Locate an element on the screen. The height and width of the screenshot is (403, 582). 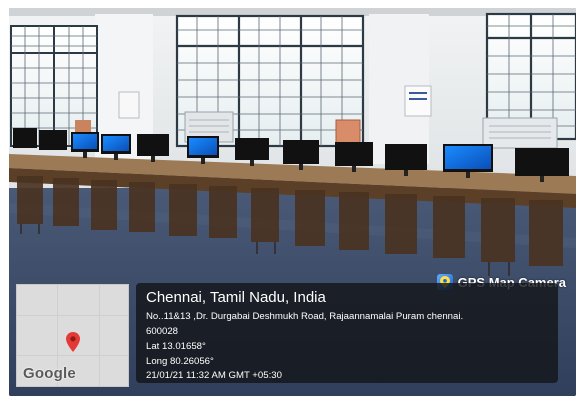
latitude: Lat 13.01658° is located at coordinates (176, 346).